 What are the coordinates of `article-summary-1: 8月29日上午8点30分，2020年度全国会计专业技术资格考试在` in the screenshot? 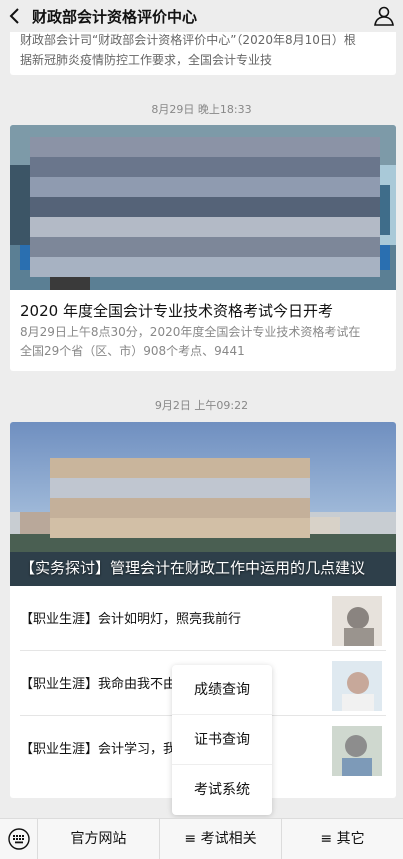 It's located at (190, 332).